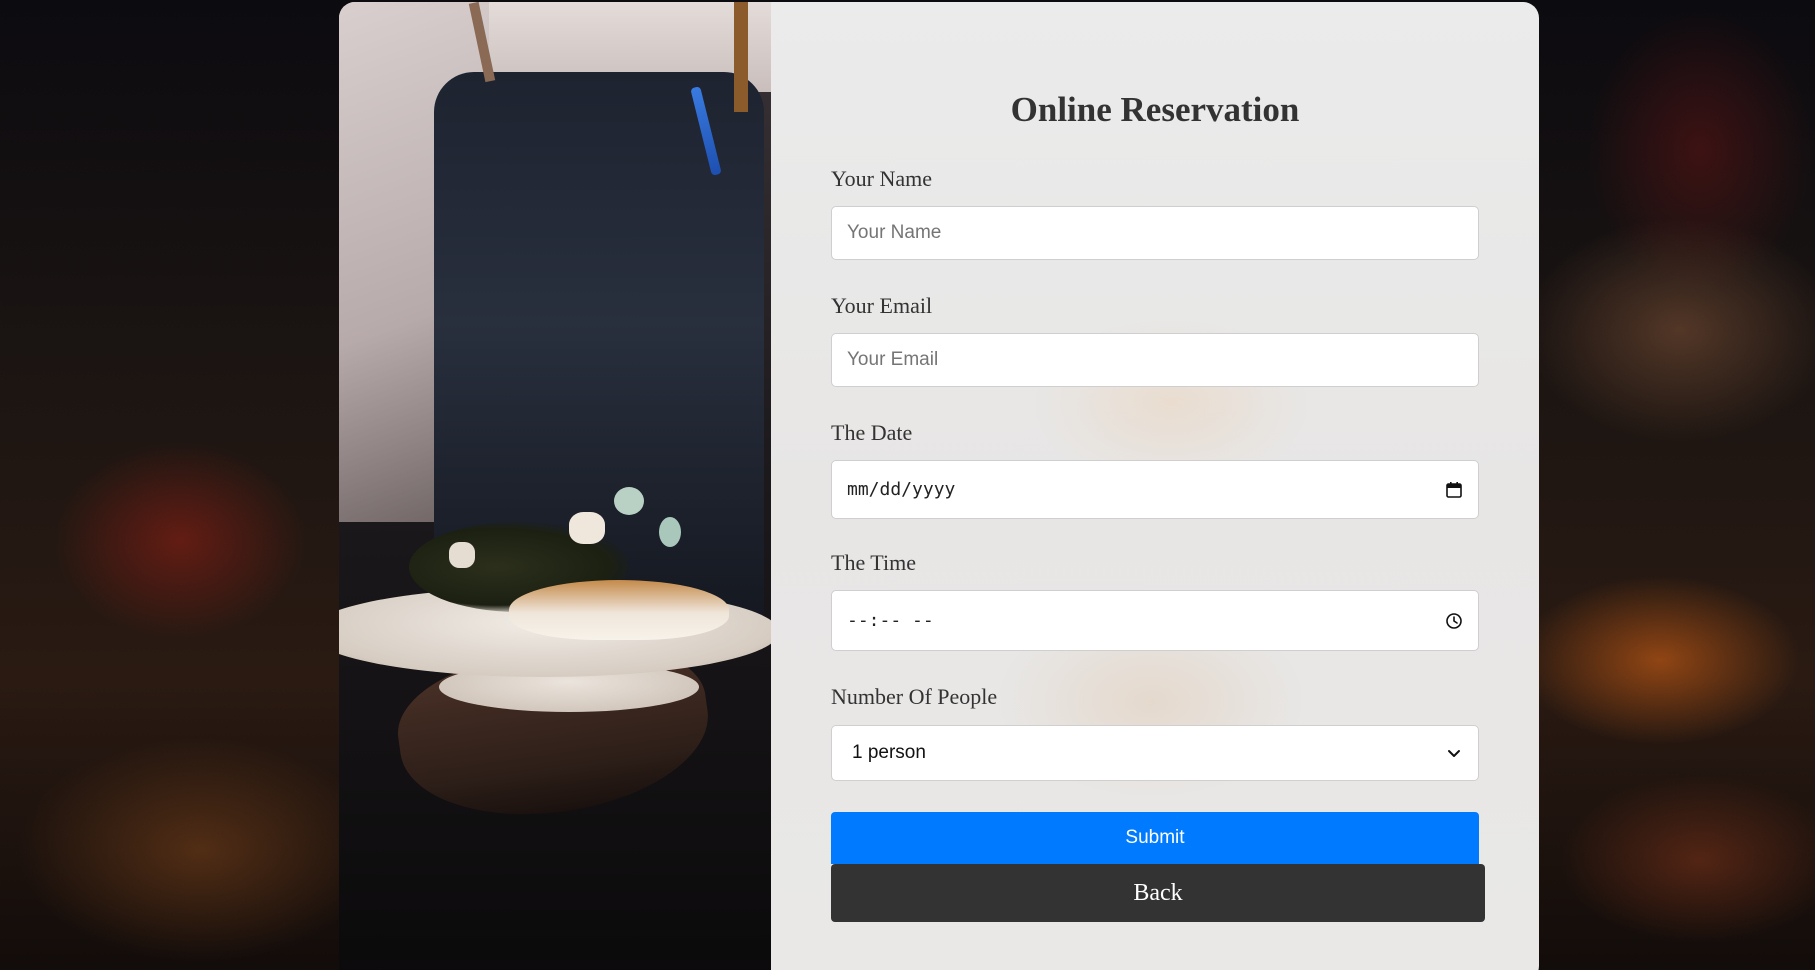 This screenshot has height=970, width=1815. Describe the element at coordinates (889, 752) in the screenshot. I see `people-selected-value: 1 person` at that location.